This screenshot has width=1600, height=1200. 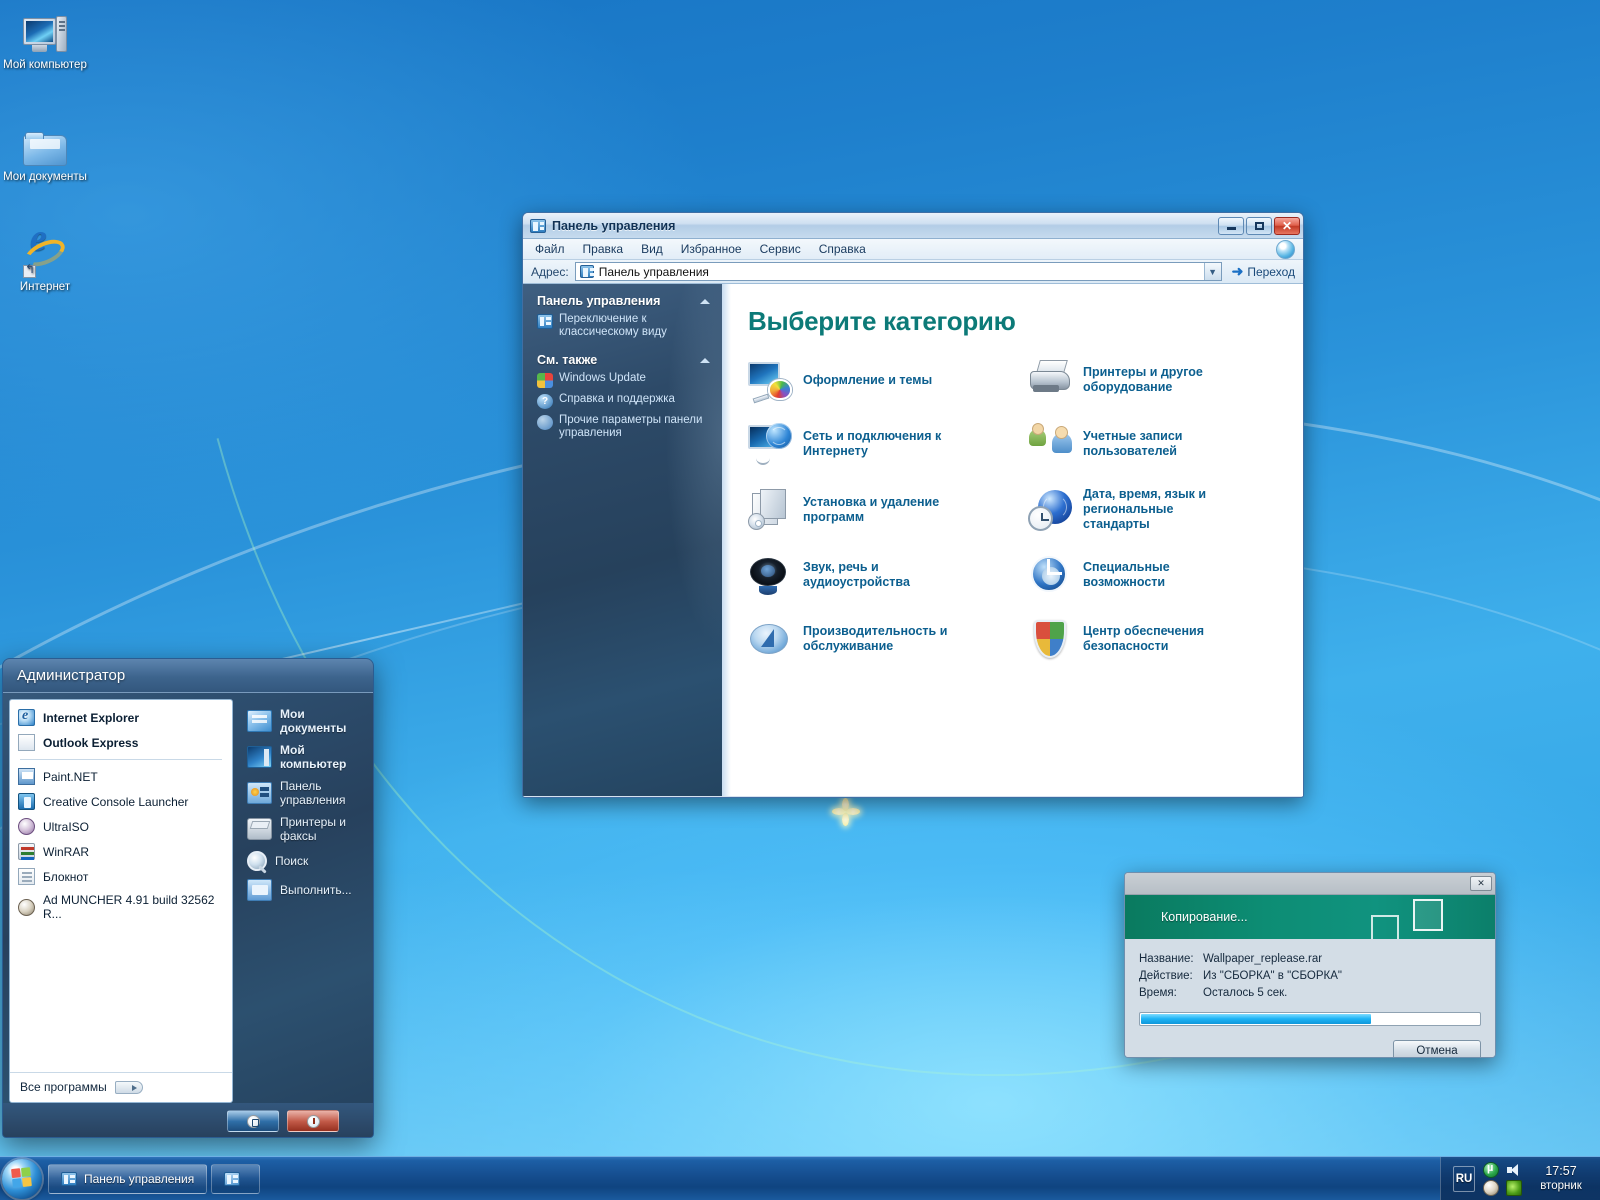 I want to click on utorrent-icon, so click(x=1491, y=1169).